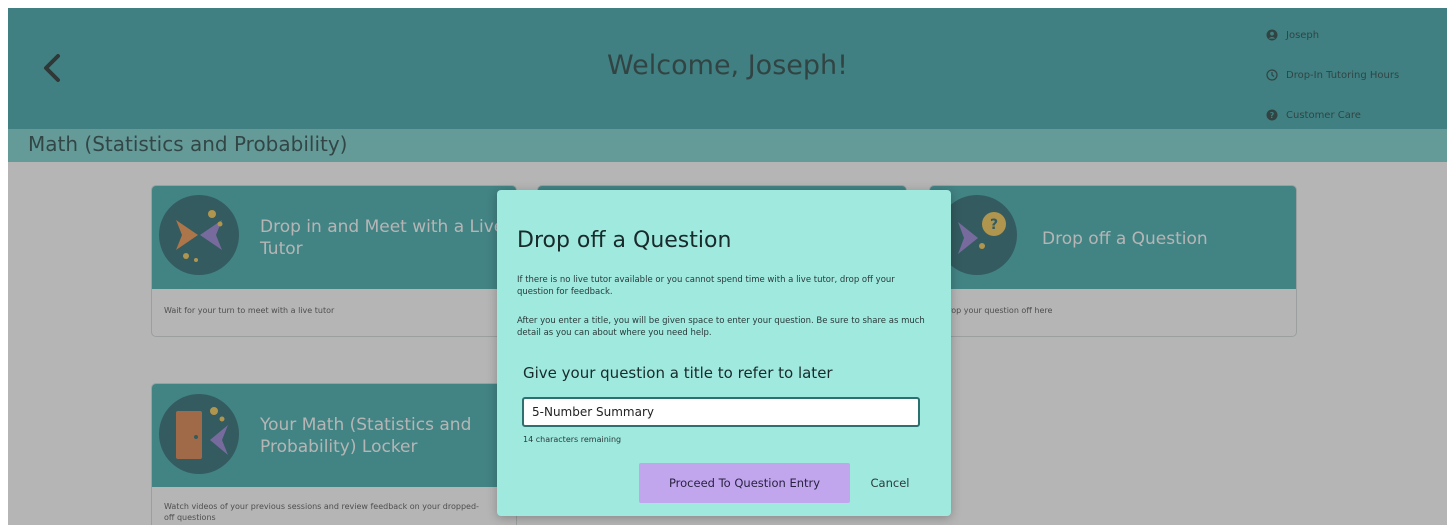 This screenshot has height=525, width=1447. What do you see at coordinates (721, 412) in the screenshot?
I see `question-title-input` at bounding box center [721, 412].